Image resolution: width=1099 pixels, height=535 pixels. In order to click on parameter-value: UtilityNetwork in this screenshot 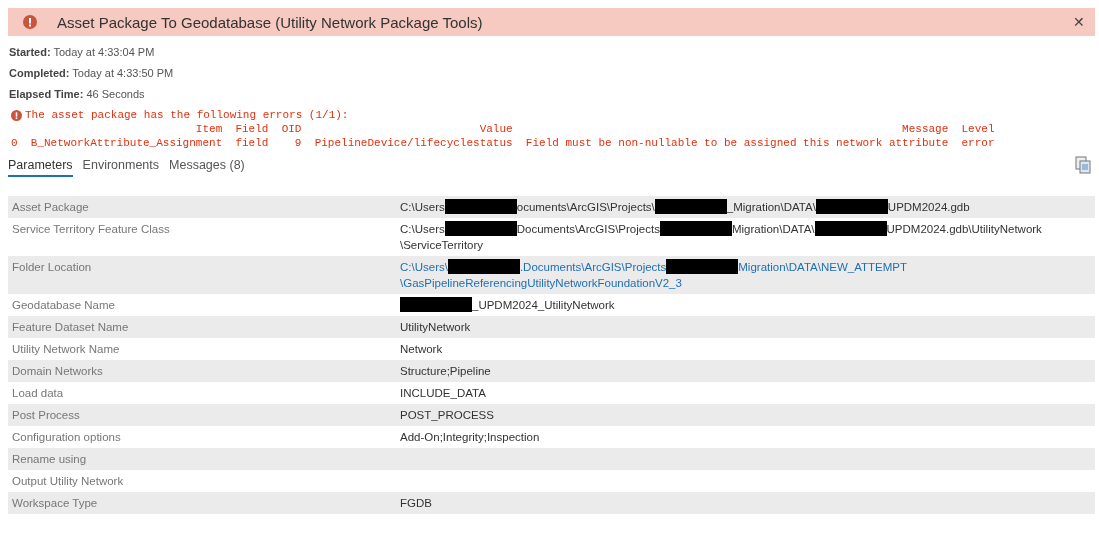, I will do `click(435, 327)`.